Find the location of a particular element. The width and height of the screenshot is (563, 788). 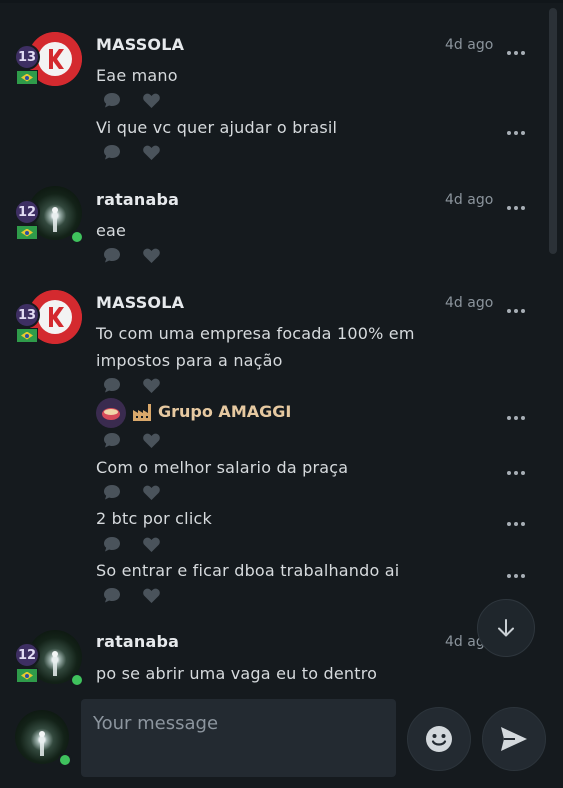

message-text: So entrar e ficar dboa trabalhando ai is located at coordinates (248, 570).